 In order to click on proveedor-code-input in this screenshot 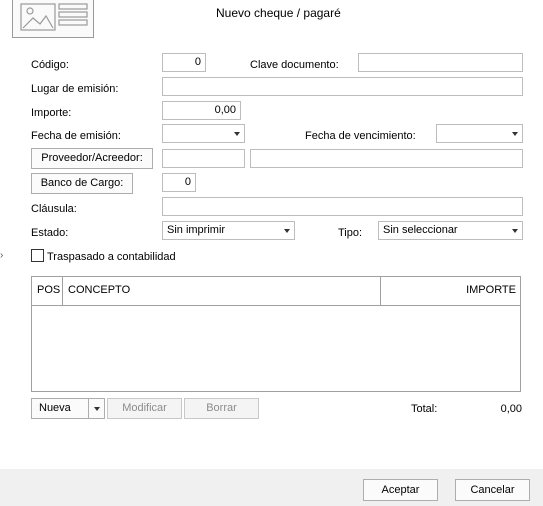, I will do `click(203, 158)`.